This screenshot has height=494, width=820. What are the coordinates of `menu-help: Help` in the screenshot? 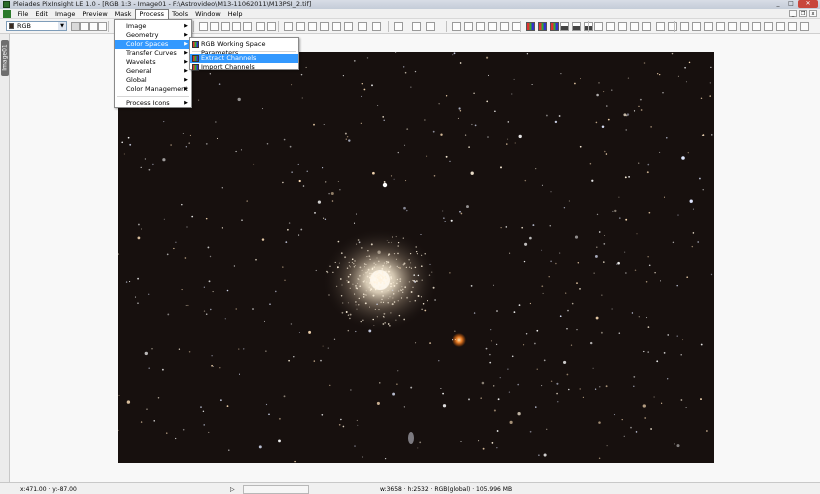 It's located at (235, 14).